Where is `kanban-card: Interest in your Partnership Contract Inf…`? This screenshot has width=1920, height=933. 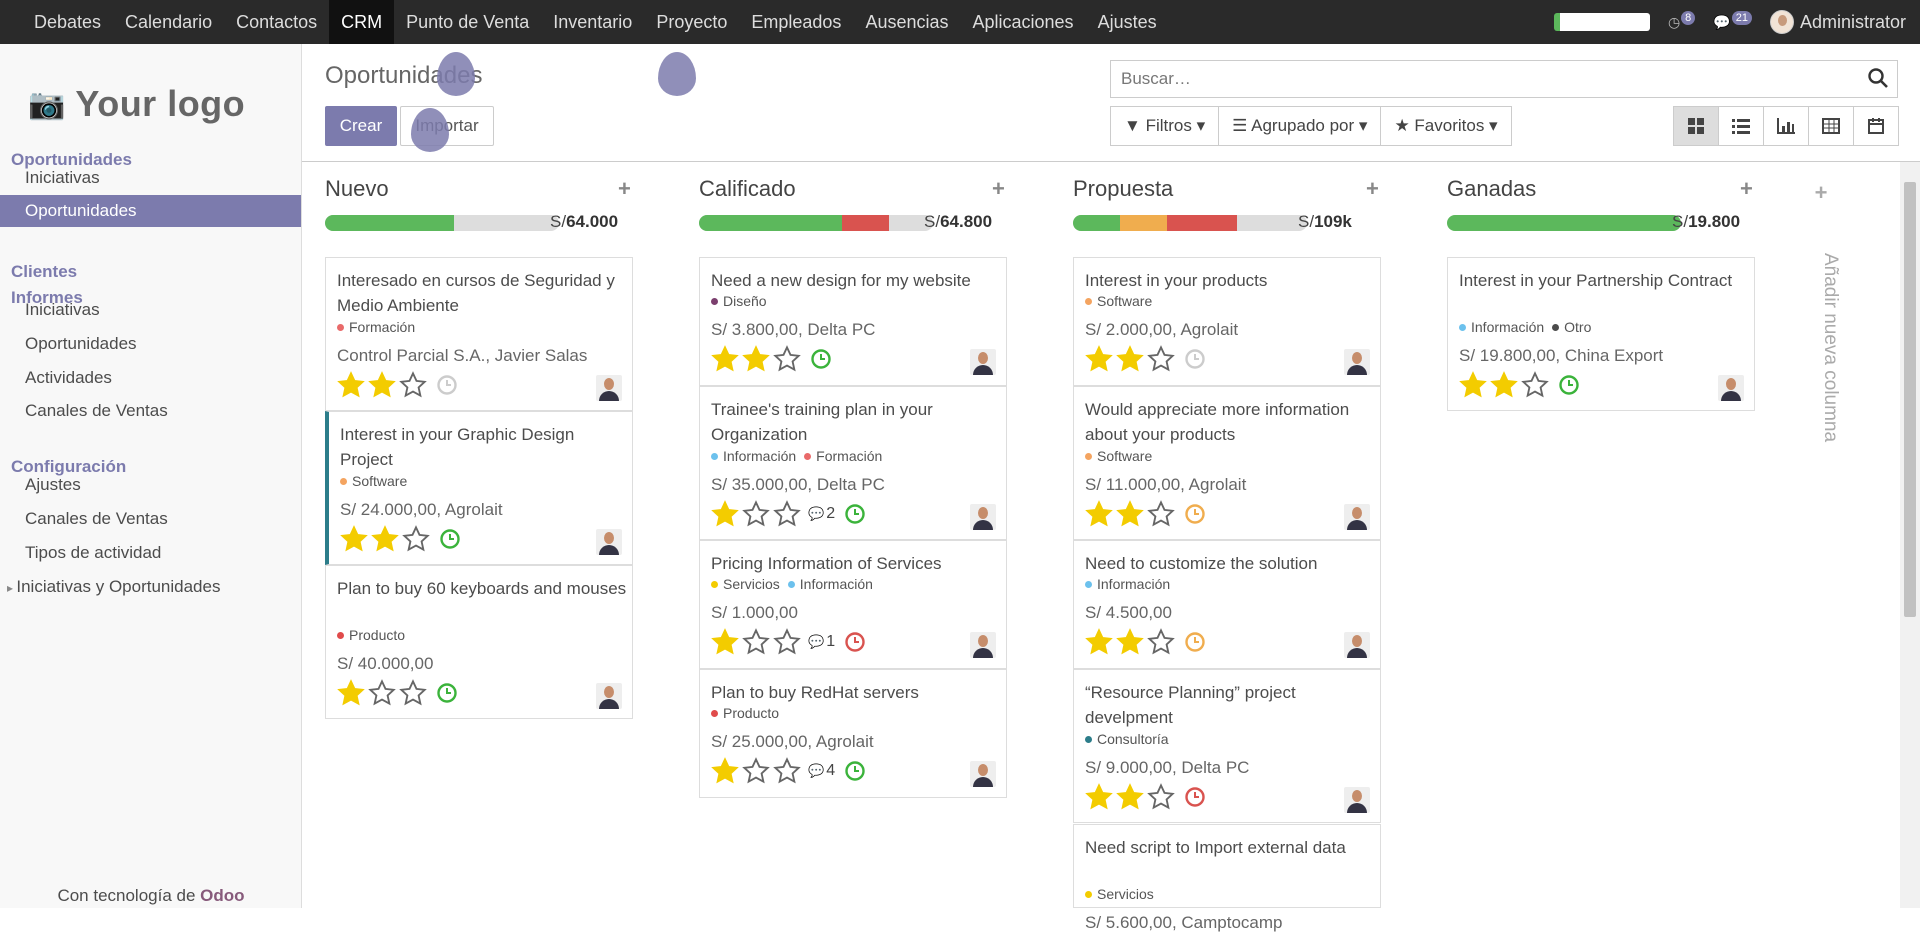 kanban-card: Interest in your Partnership Contract Inf… is located at coordinates (1601, 334).